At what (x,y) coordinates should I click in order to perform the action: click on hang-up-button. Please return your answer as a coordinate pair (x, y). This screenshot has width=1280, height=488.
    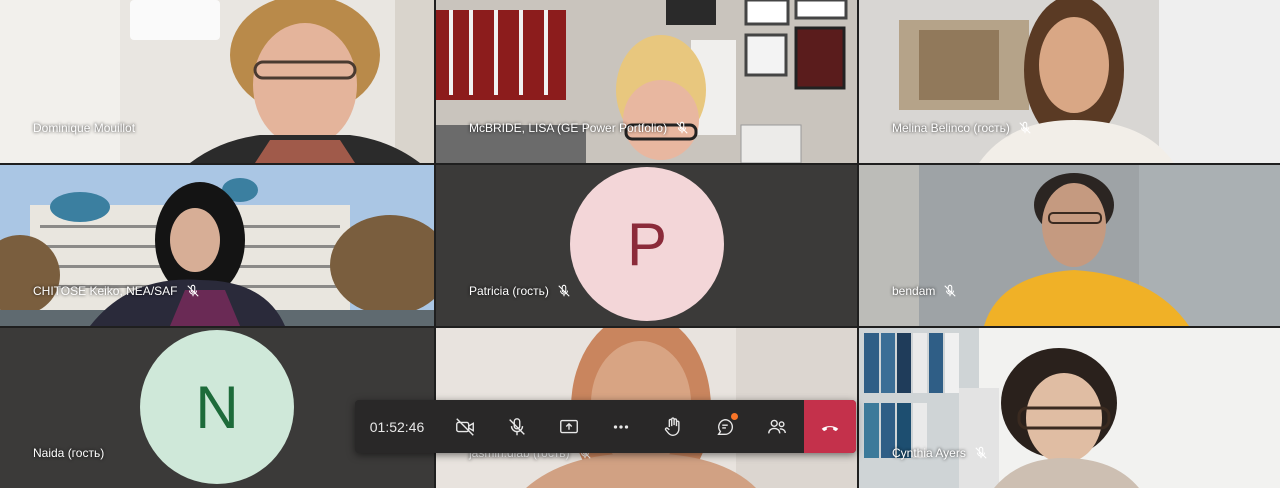
    Looking at the image, I should click on (830, 426).